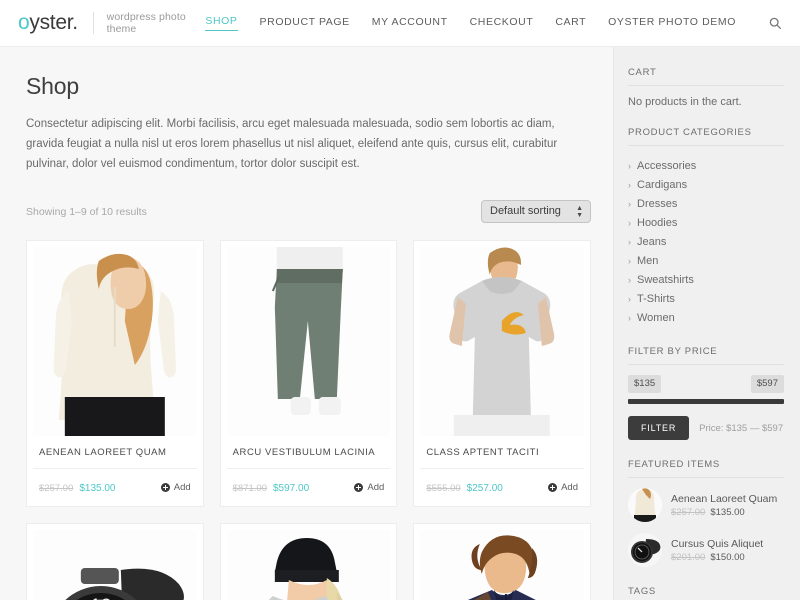 This screenshot has width=800, height=600. I want to click on category-label: Cardigans, so click(662, 184).